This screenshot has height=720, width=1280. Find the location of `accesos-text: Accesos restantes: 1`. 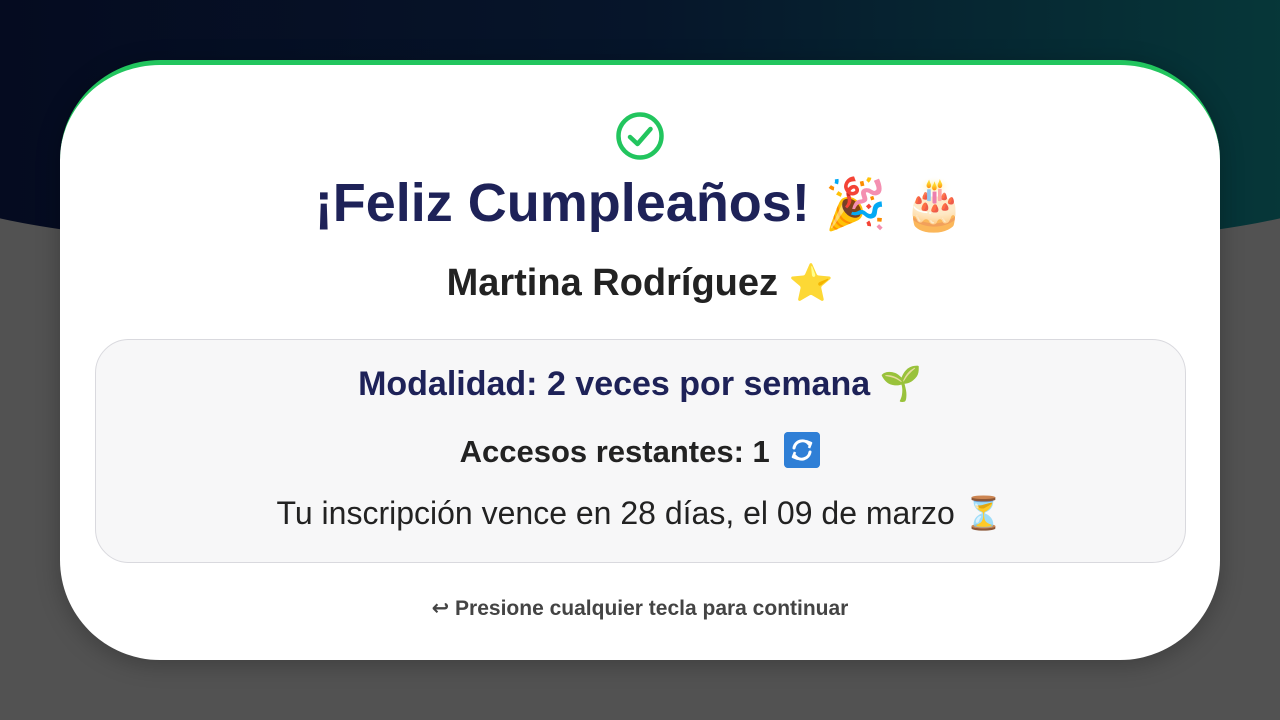

accesos-text: Accesos restantes: 1 is located at coordinates (614, 451).